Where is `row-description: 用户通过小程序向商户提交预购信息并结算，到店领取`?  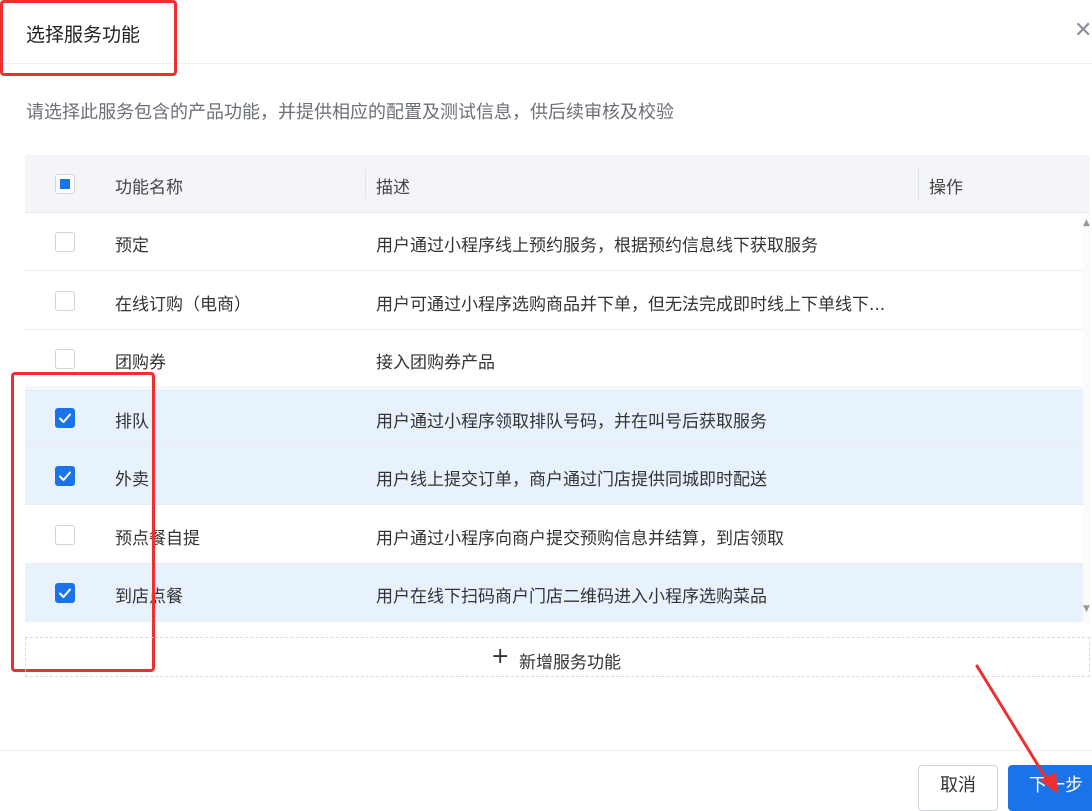
row-description: 用户通过小程序向商户提交预购信息并结算，到店领取 is located at coordinates (580, 538).